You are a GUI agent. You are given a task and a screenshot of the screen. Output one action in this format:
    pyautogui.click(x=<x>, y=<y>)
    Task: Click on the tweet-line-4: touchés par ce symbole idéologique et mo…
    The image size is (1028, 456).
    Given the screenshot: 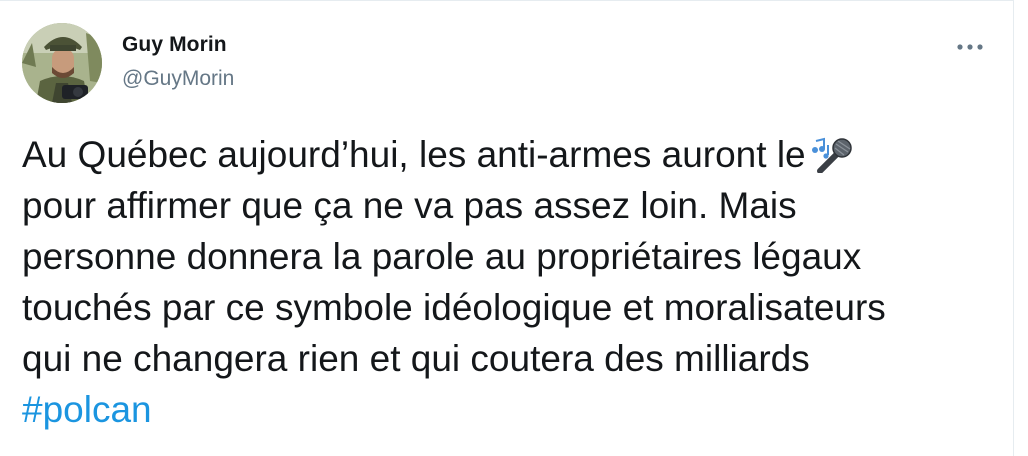 What is the action you would take?
    pyautogui.click(x=454, y=307)
    